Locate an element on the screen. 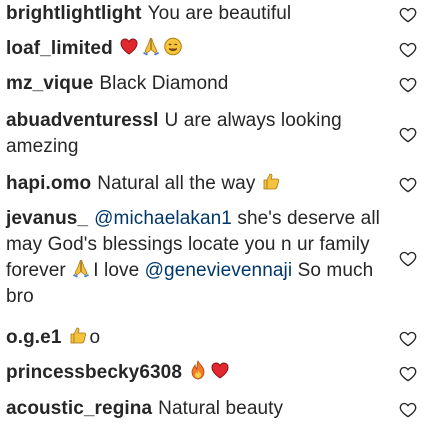 The width and height of the screenshot is (429, 428). comment-username: o.g.e1 is located at coordinates (34, 337).